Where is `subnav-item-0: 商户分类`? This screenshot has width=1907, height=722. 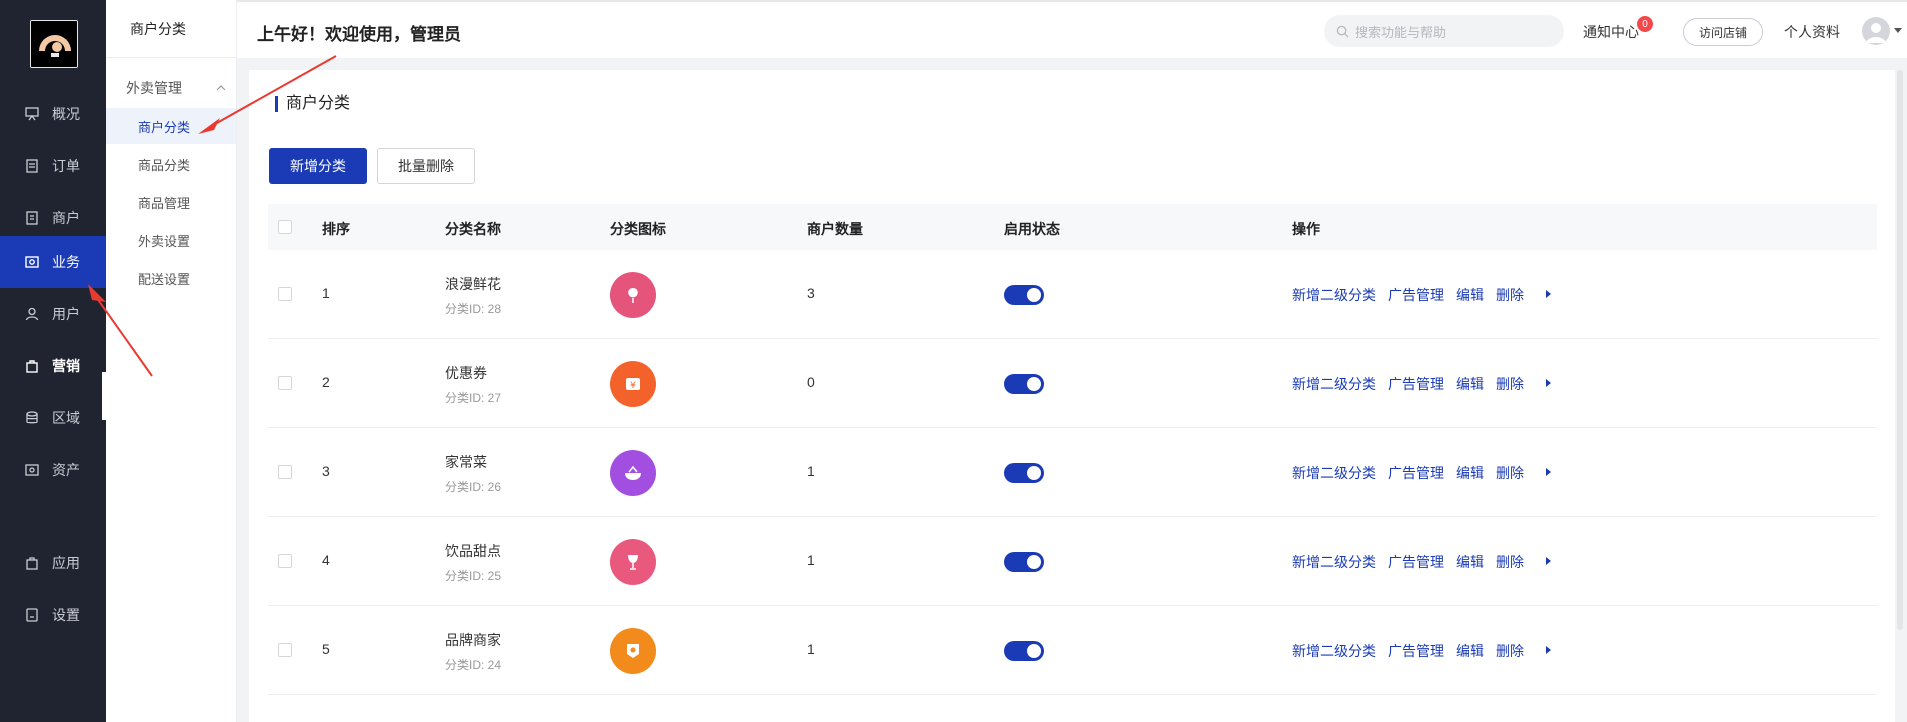 subnav-item-0: 商户分类 is located at coordinates (171, 126).